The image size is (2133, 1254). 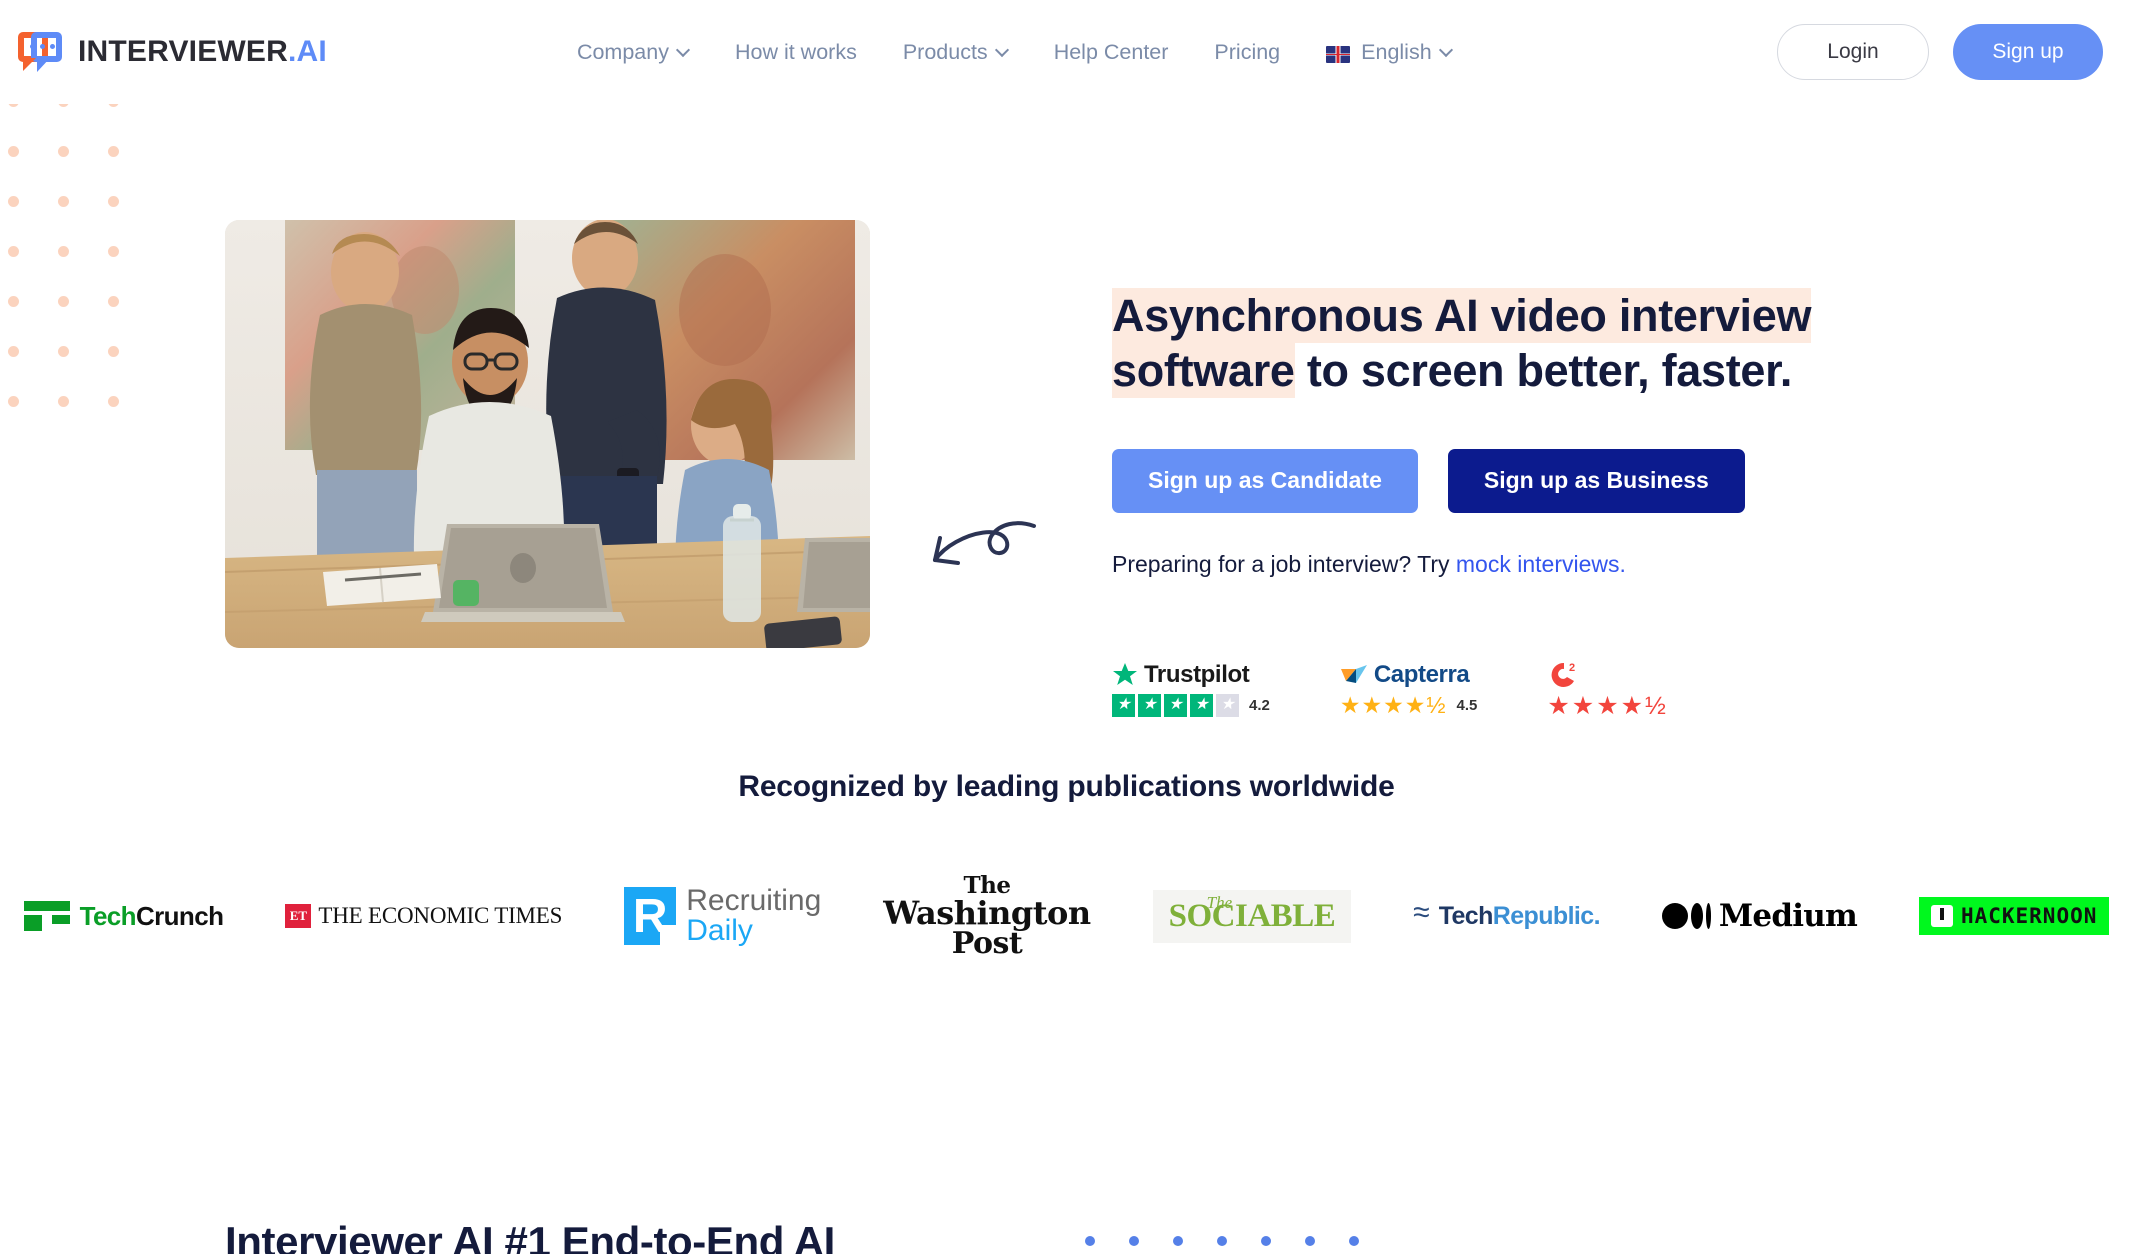 I want to click on nav-item-company-label: Company, so click(x=622, y=51).